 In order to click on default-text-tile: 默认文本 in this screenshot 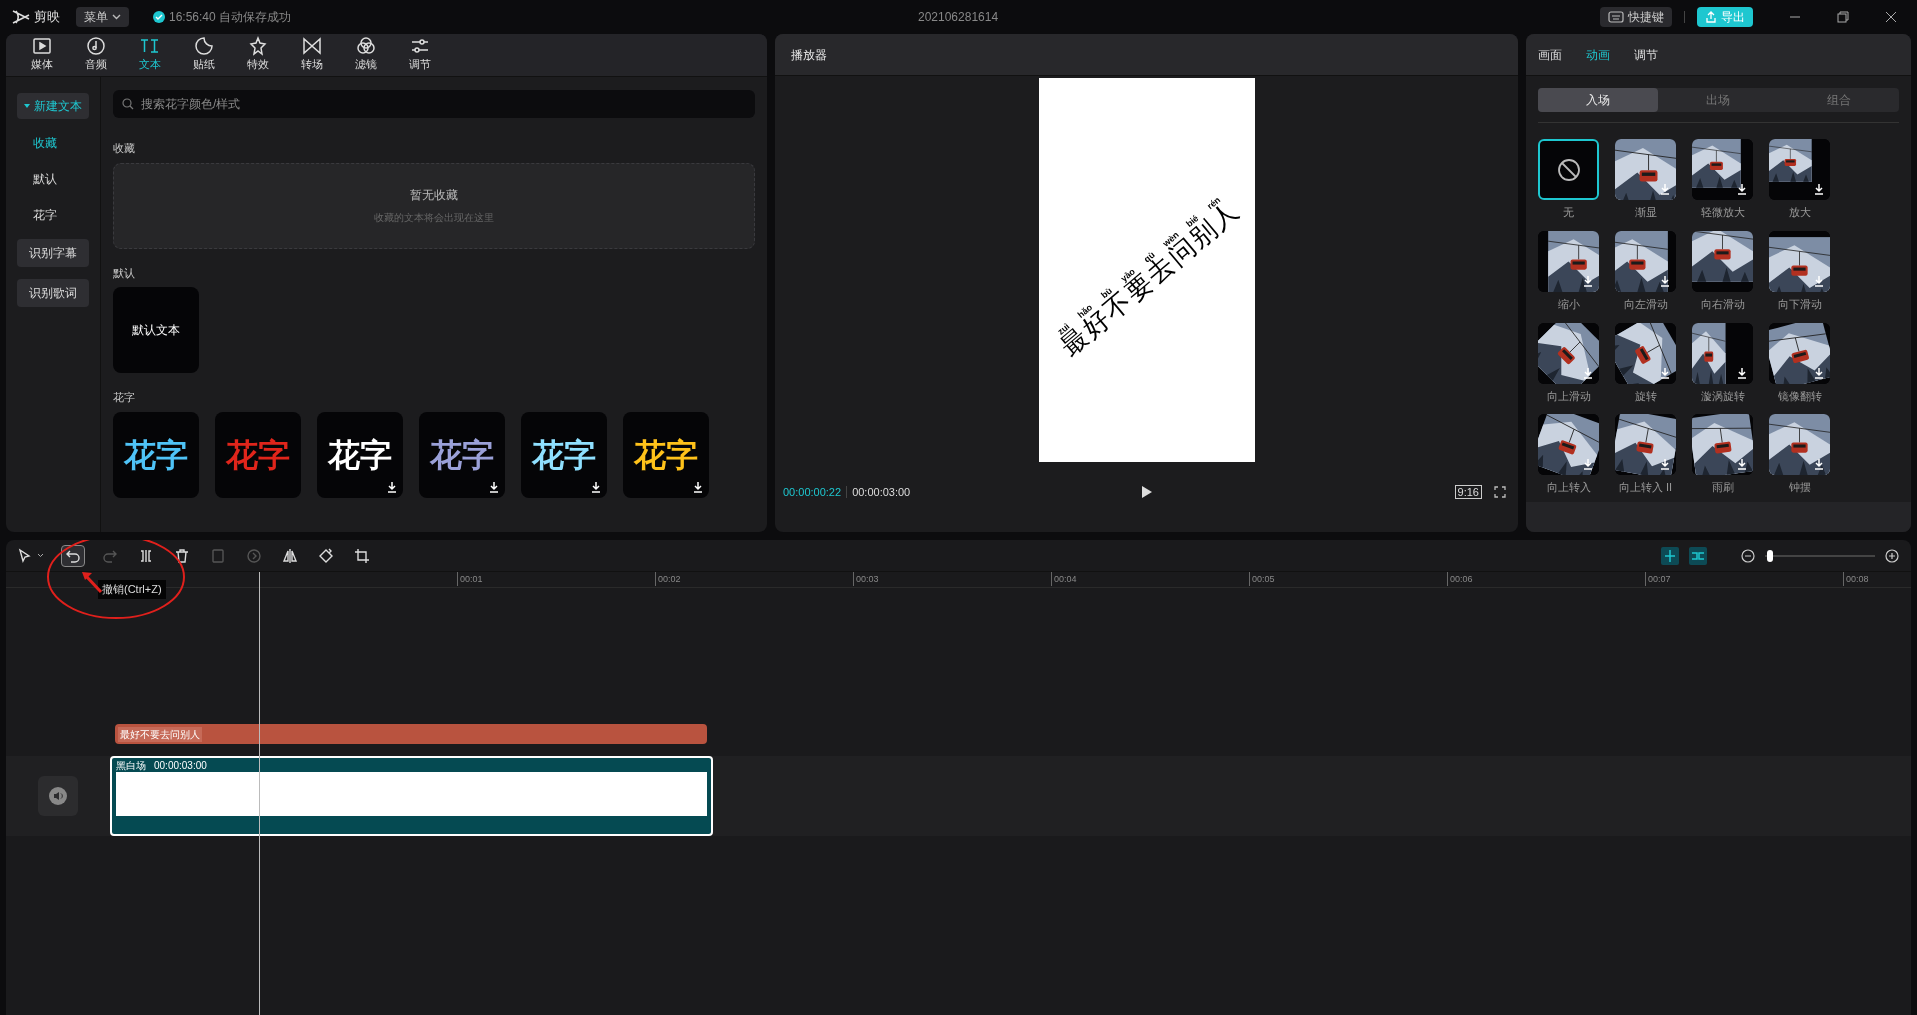, I will do `click(156, 330)`.